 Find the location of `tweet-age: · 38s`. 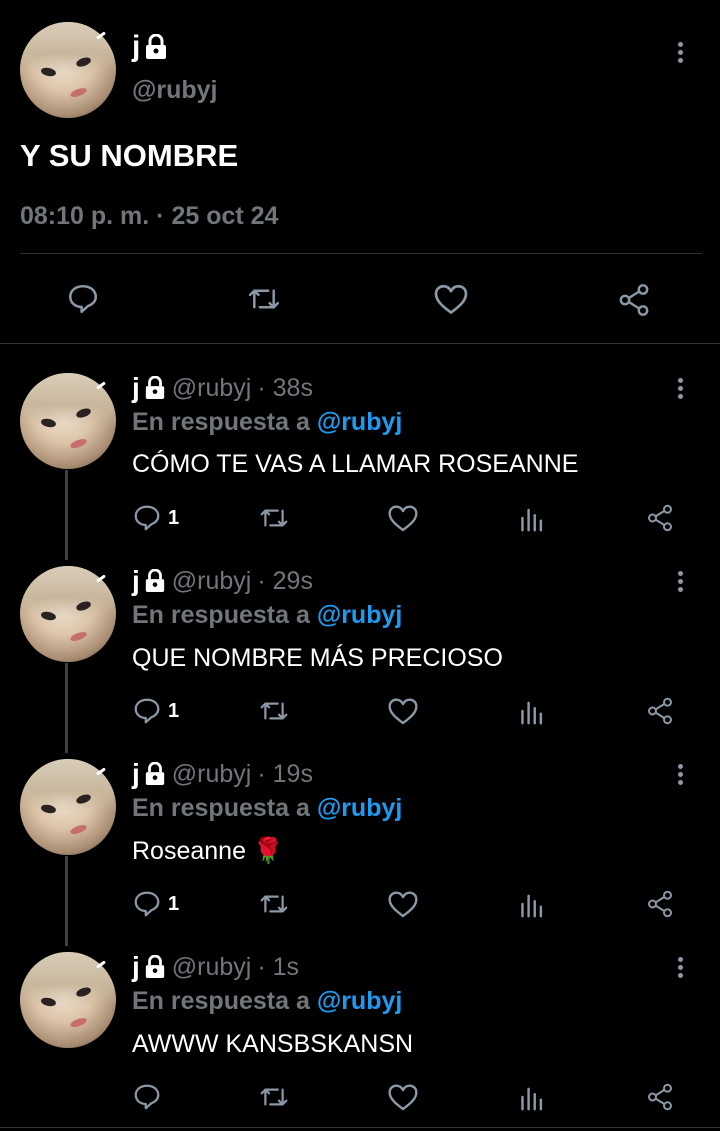

tweet-age: · 38s is located at coordinates (285, 387).